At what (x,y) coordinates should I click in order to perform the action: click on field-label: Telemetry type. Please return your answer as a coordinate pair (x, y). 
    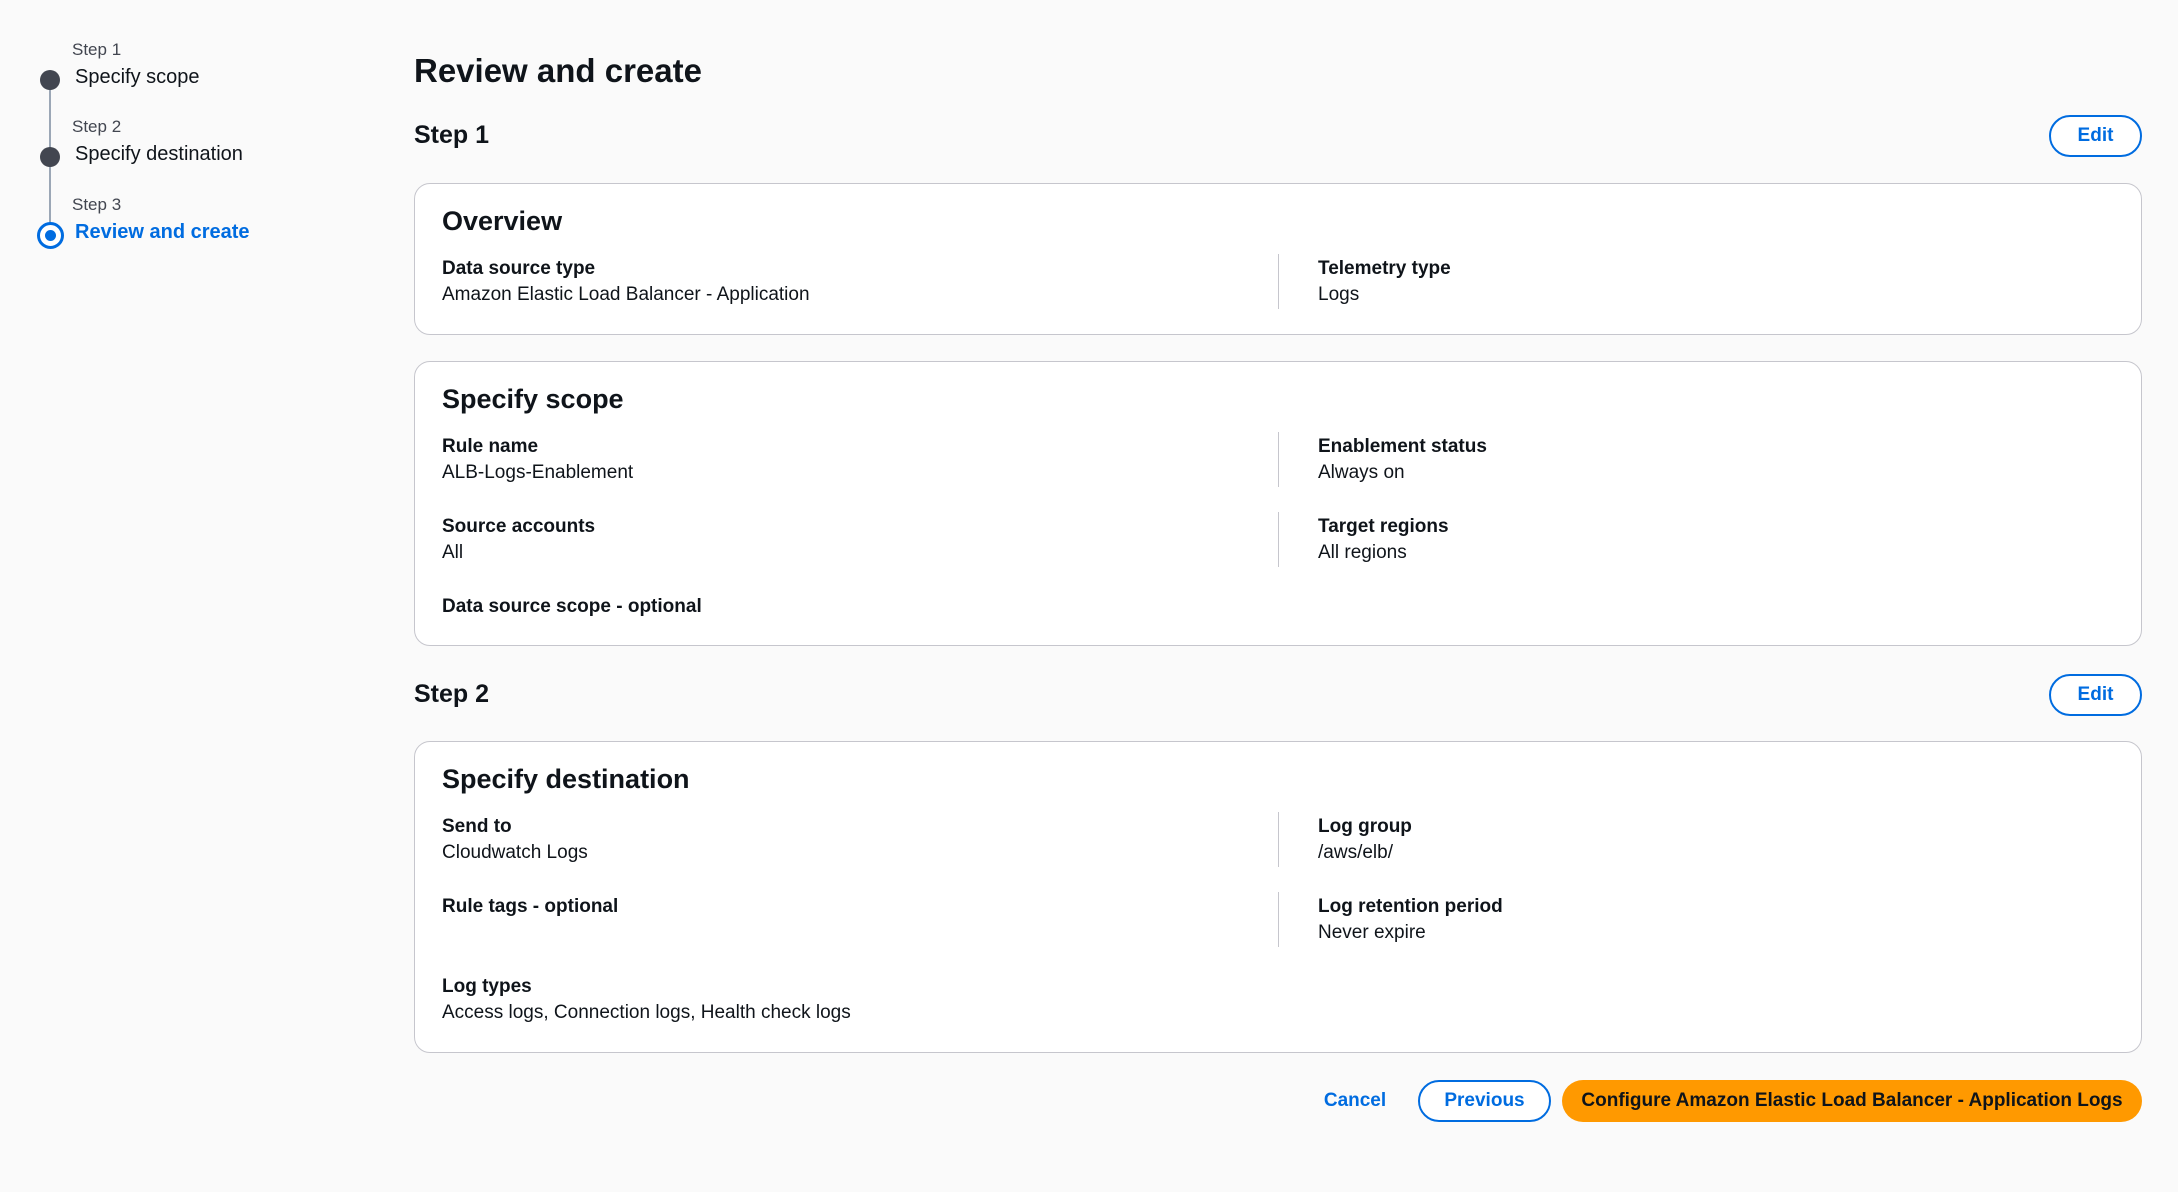
    Looking at the image, I should click on (1384, 268).